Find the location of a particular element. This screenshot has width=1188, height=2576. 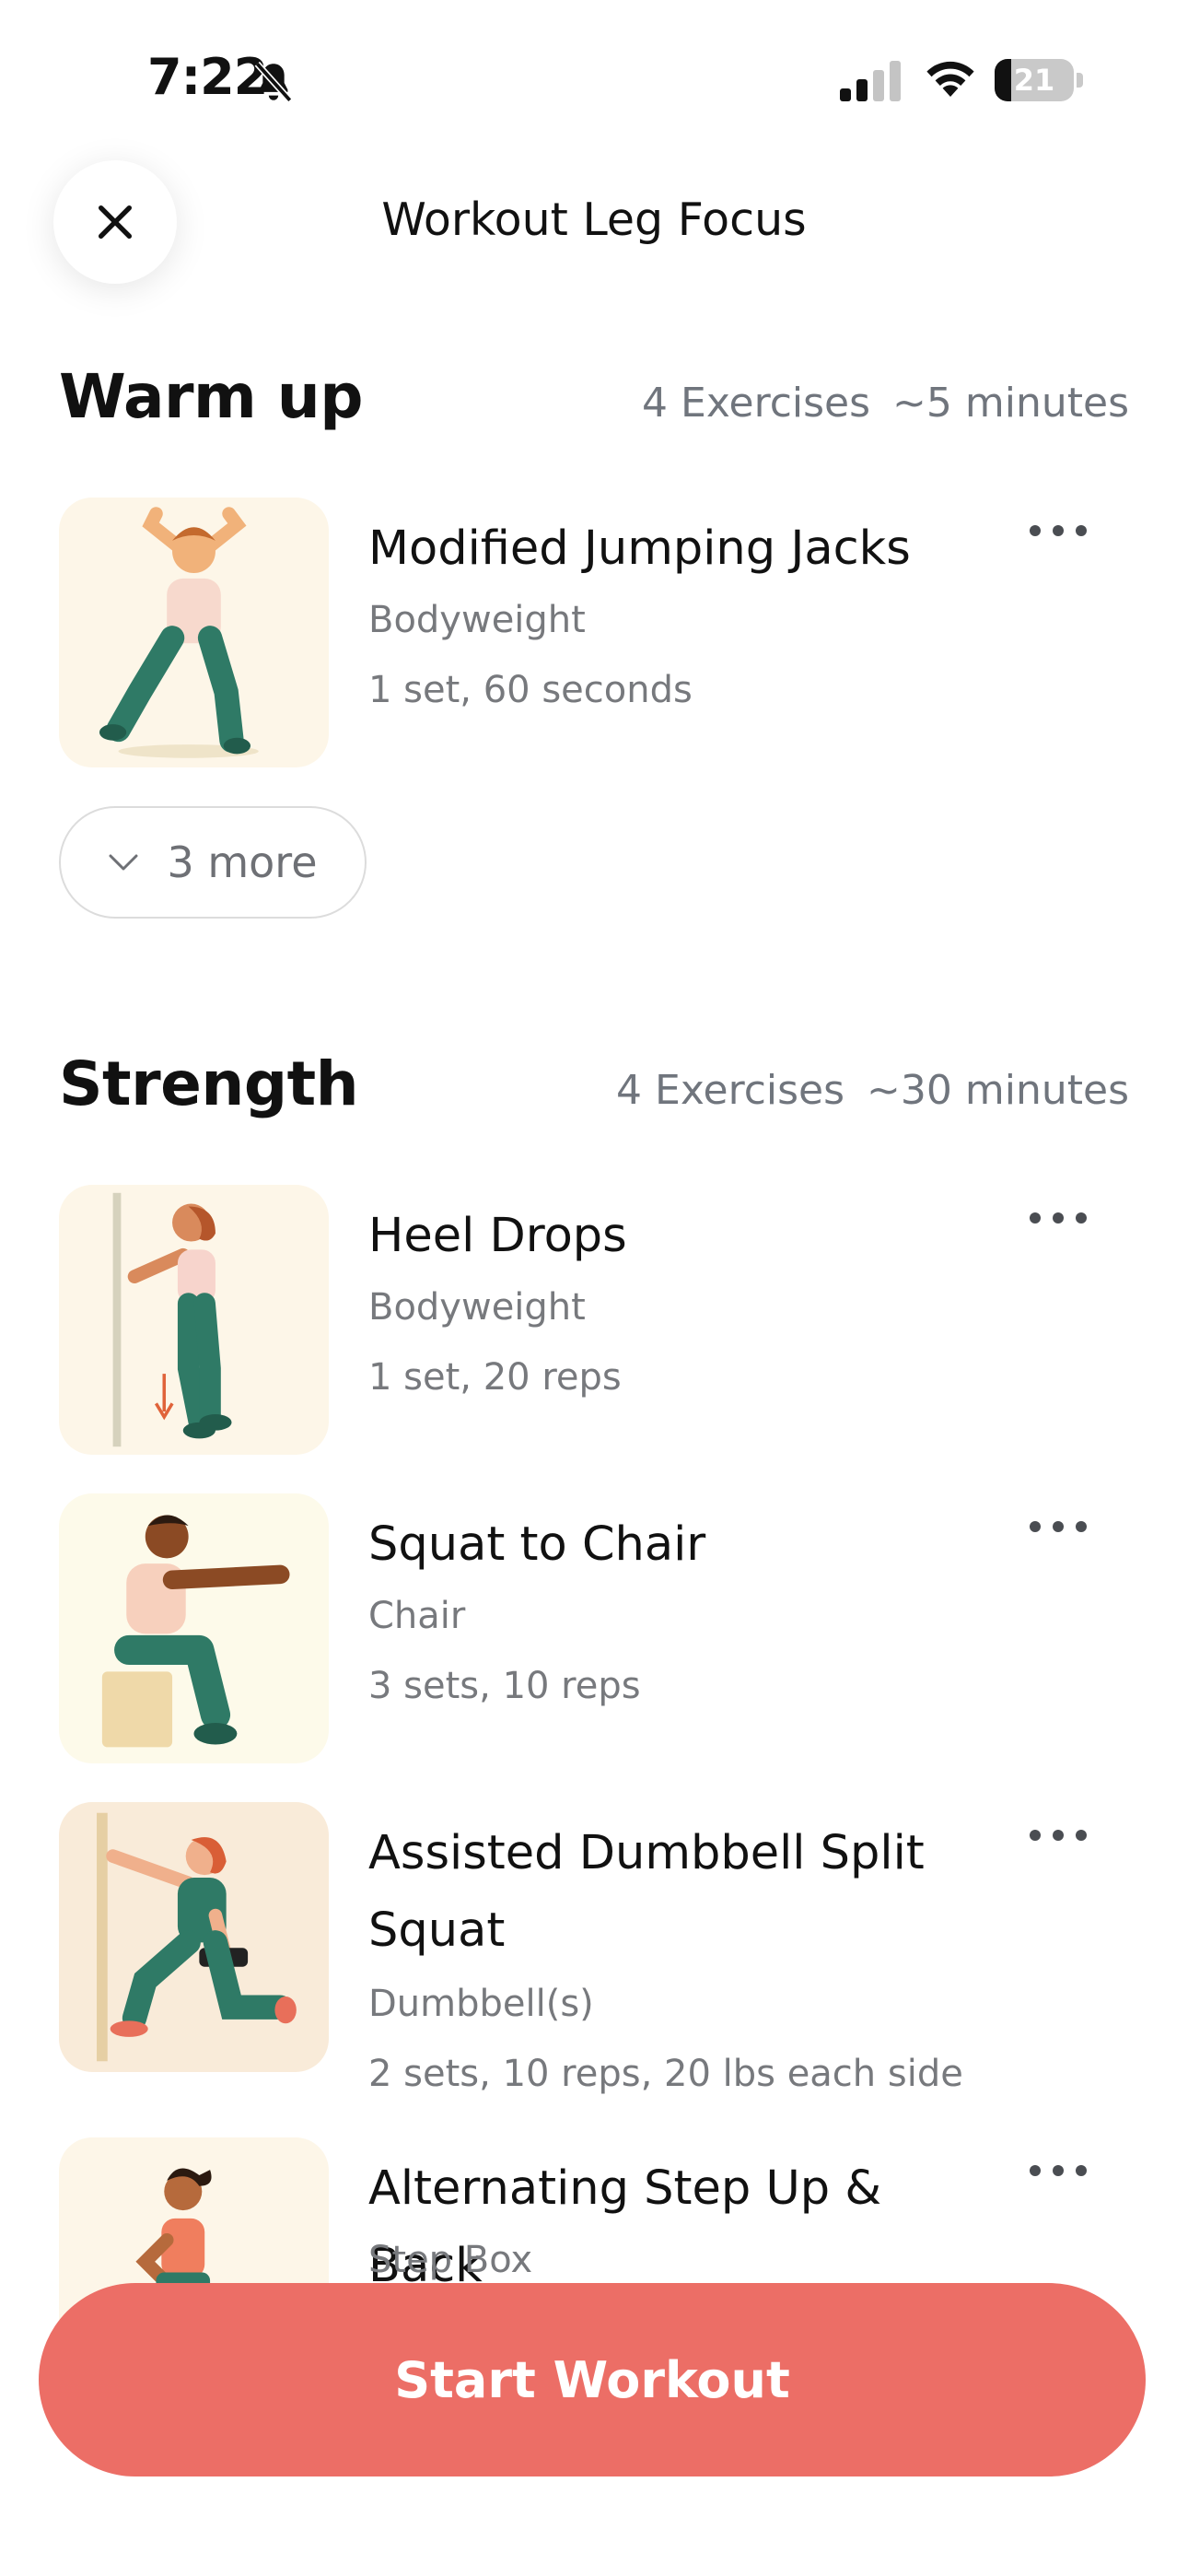

duration: ~5 minutes is located at coordinates (1010, 403).